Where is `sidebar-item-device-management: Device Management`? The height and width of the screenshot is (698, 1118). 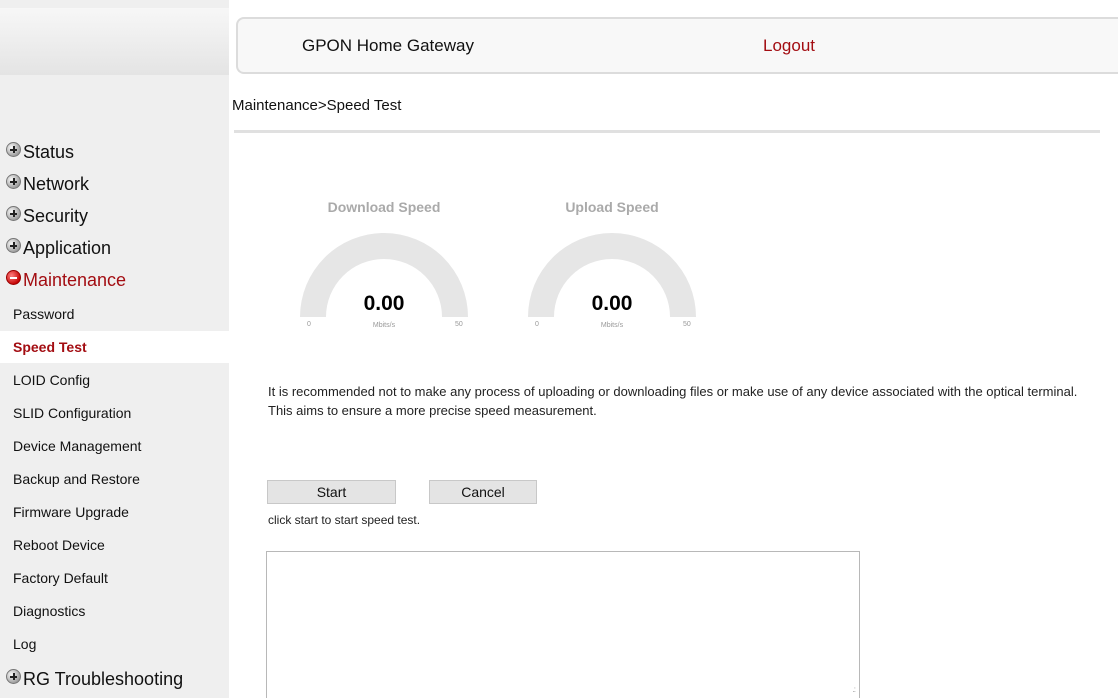 sidebar-item-device-management: Device Management is located at coordinates (114, 446).